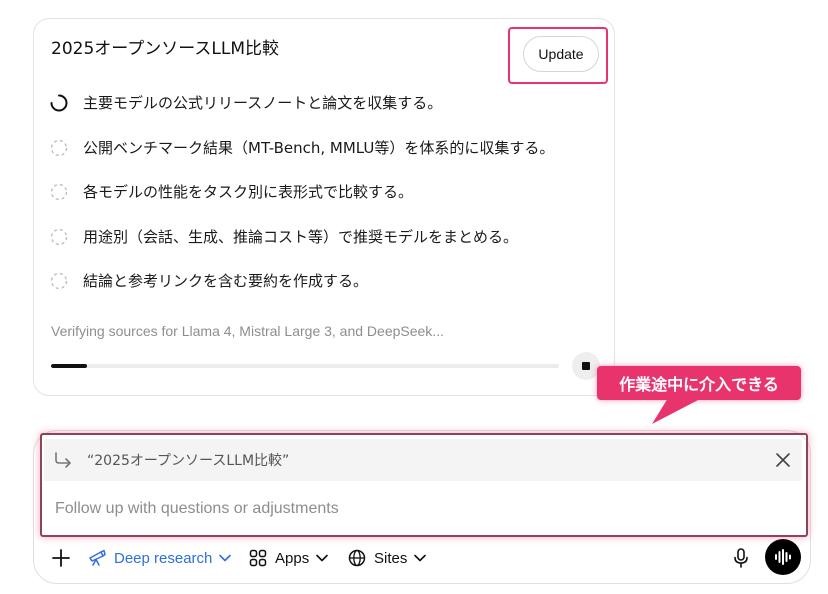 This screenshot has height=594, width=828. I want to click on voice-mode-button, so click(783, 557).